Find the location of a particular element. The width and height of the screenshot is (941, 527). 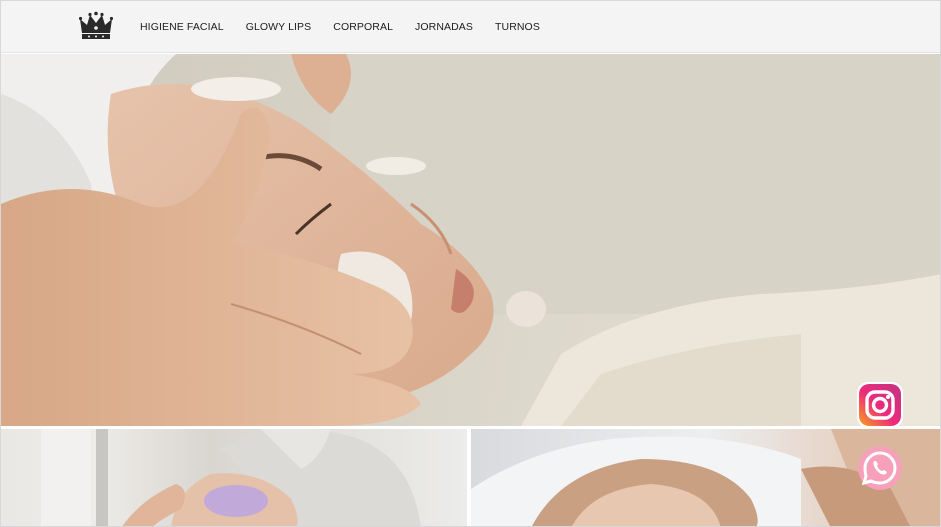

face-mask-tile is located at coordinates (234, 477).